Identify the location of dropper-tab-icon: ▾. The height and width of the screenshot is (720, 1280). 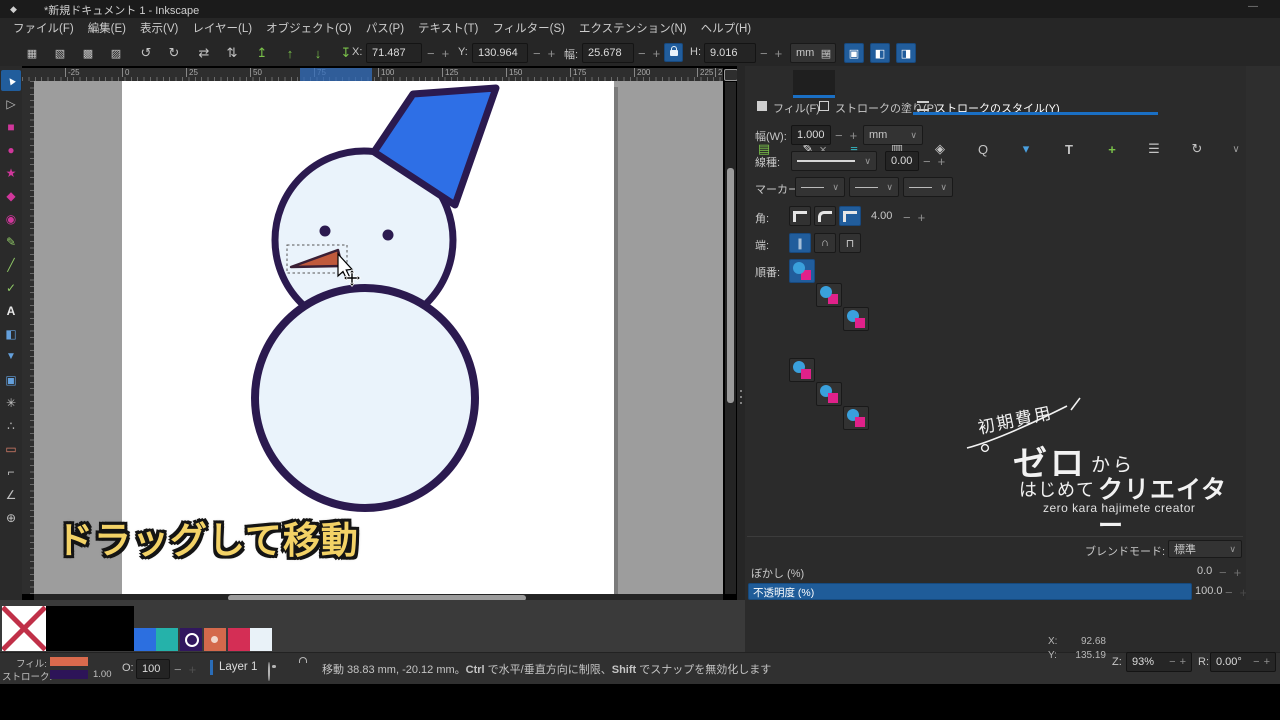
(1026, 149).